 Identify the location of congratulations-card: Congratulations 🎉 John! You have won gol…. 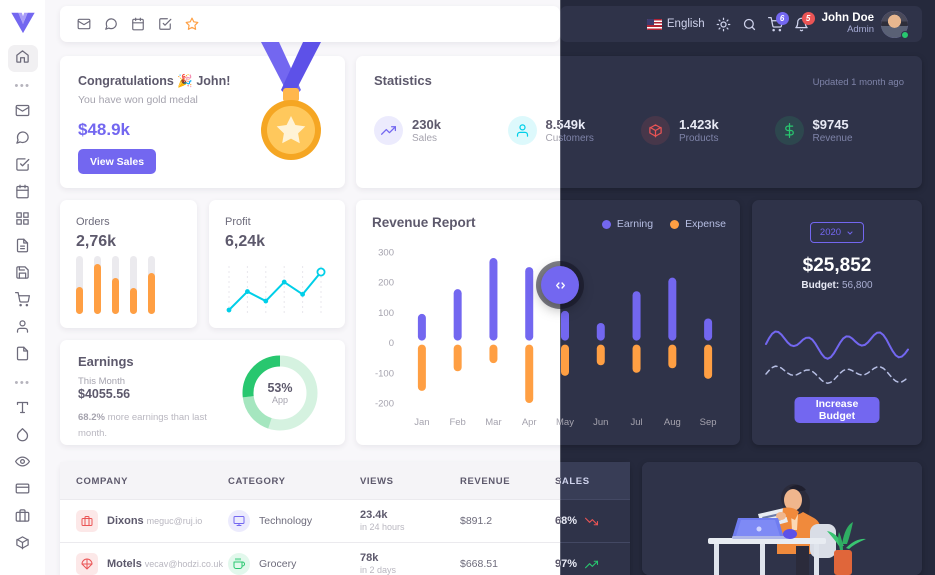
(202, 115).